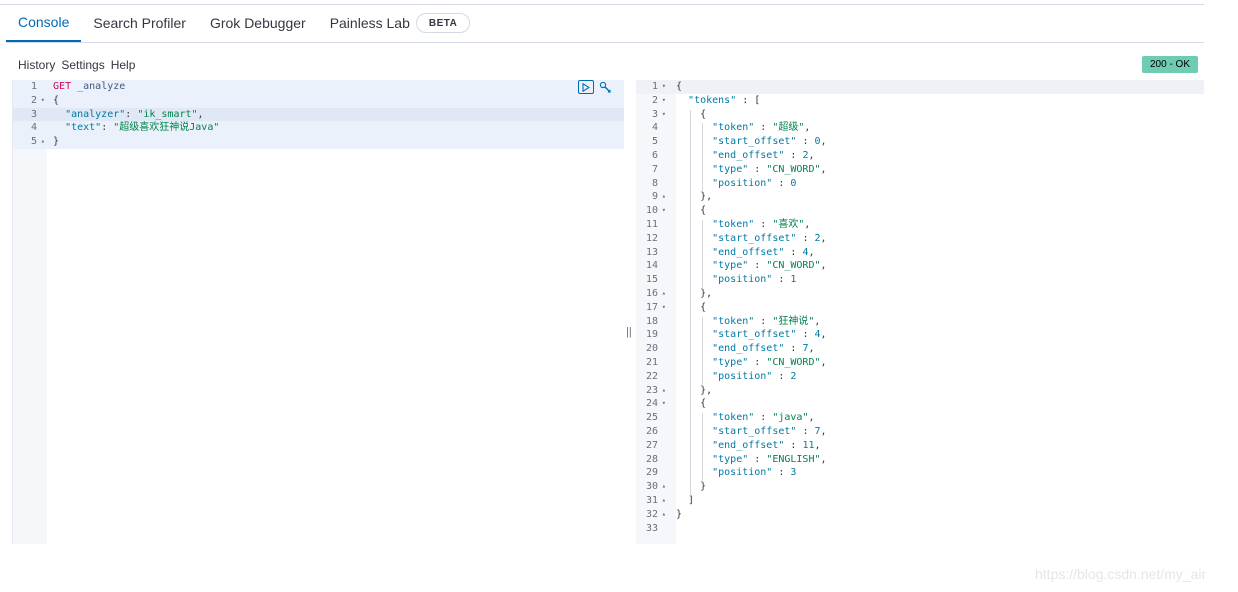 The image size is (1238, 592). I want to click on line-number: 33, so click(651, 528).